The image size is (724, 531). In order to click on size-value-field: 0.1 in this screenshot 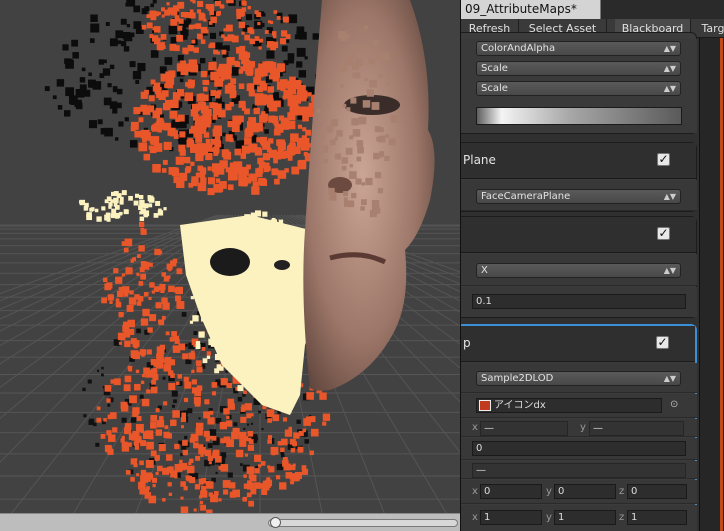, I will do `click(579, 301)`.